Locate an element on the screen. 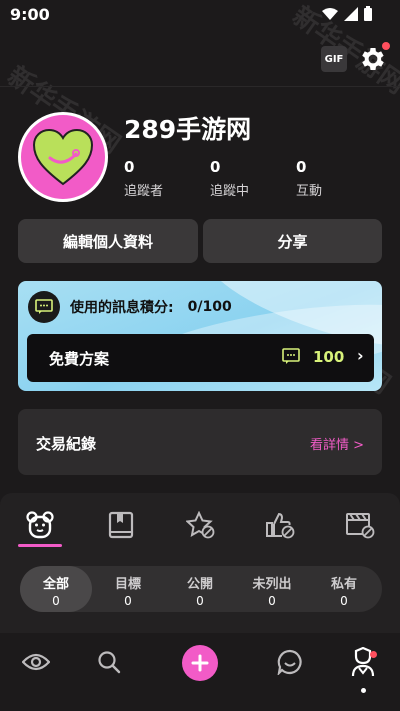  plan-credit-count: 100 is located at coordinates (329, 357).